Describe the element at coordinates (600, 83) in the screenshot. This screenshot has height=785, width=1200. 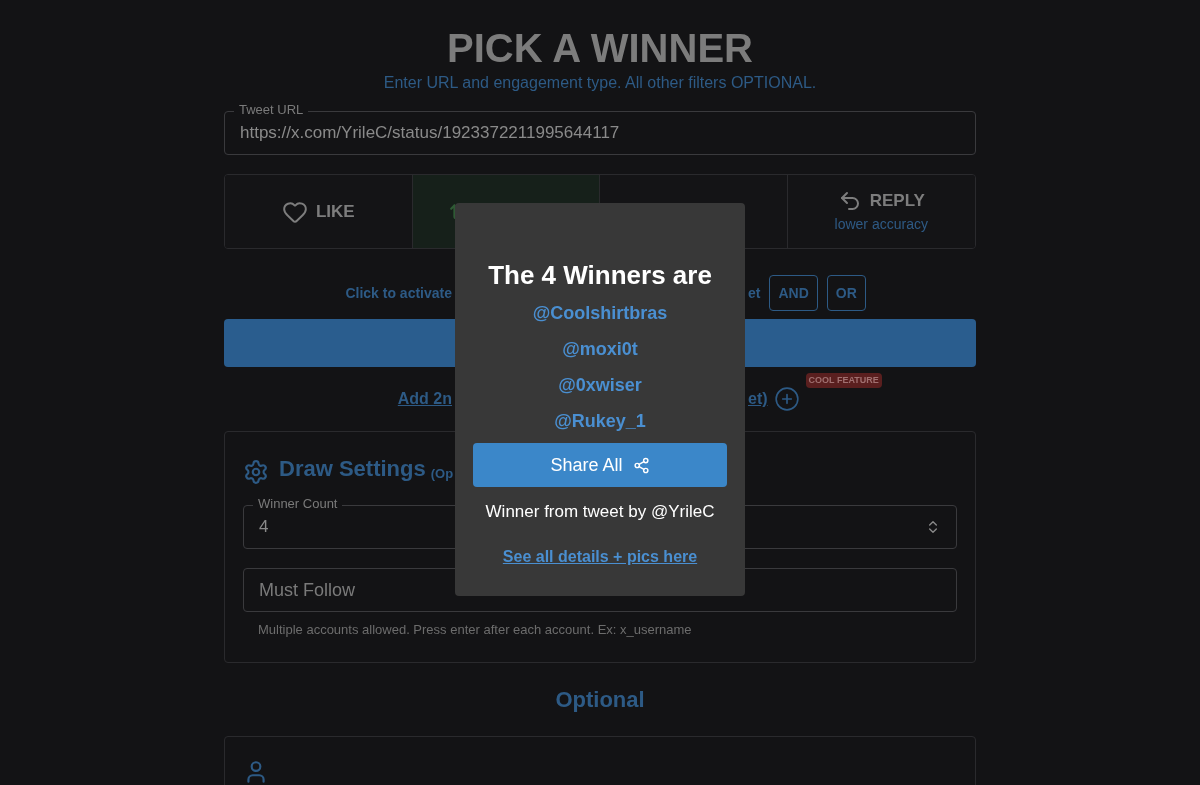
I see `page-subtitle: Enter URL and engagement type. All other filters OPTIONAL.` at that location.